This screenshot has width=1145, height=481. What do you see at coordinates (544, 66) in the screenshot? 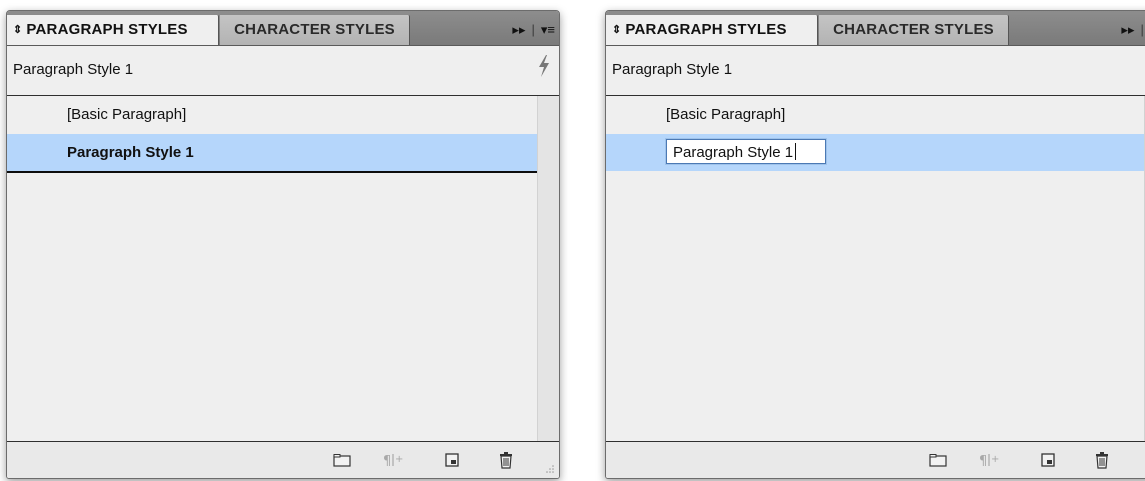
I see `lightning-bolt-icon` at bounding box center [544, 66].